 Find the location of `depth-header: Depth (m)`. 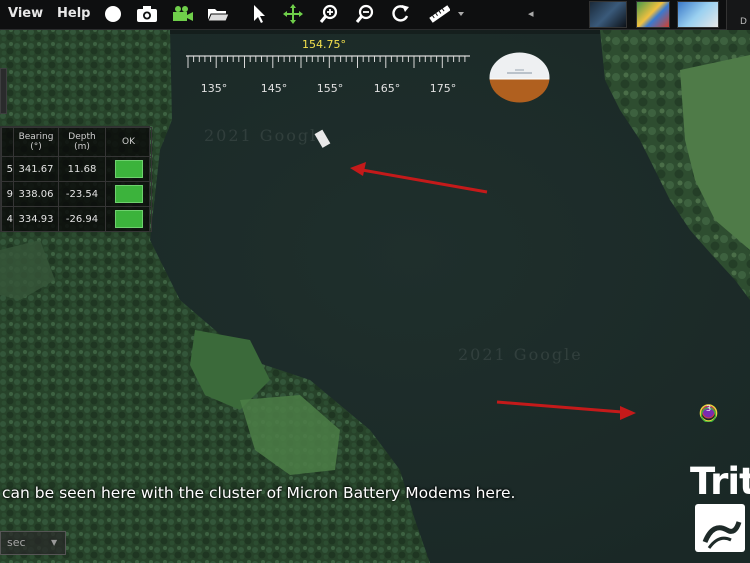

depth-header: Depth (m) is located at coordinates (82, 142).